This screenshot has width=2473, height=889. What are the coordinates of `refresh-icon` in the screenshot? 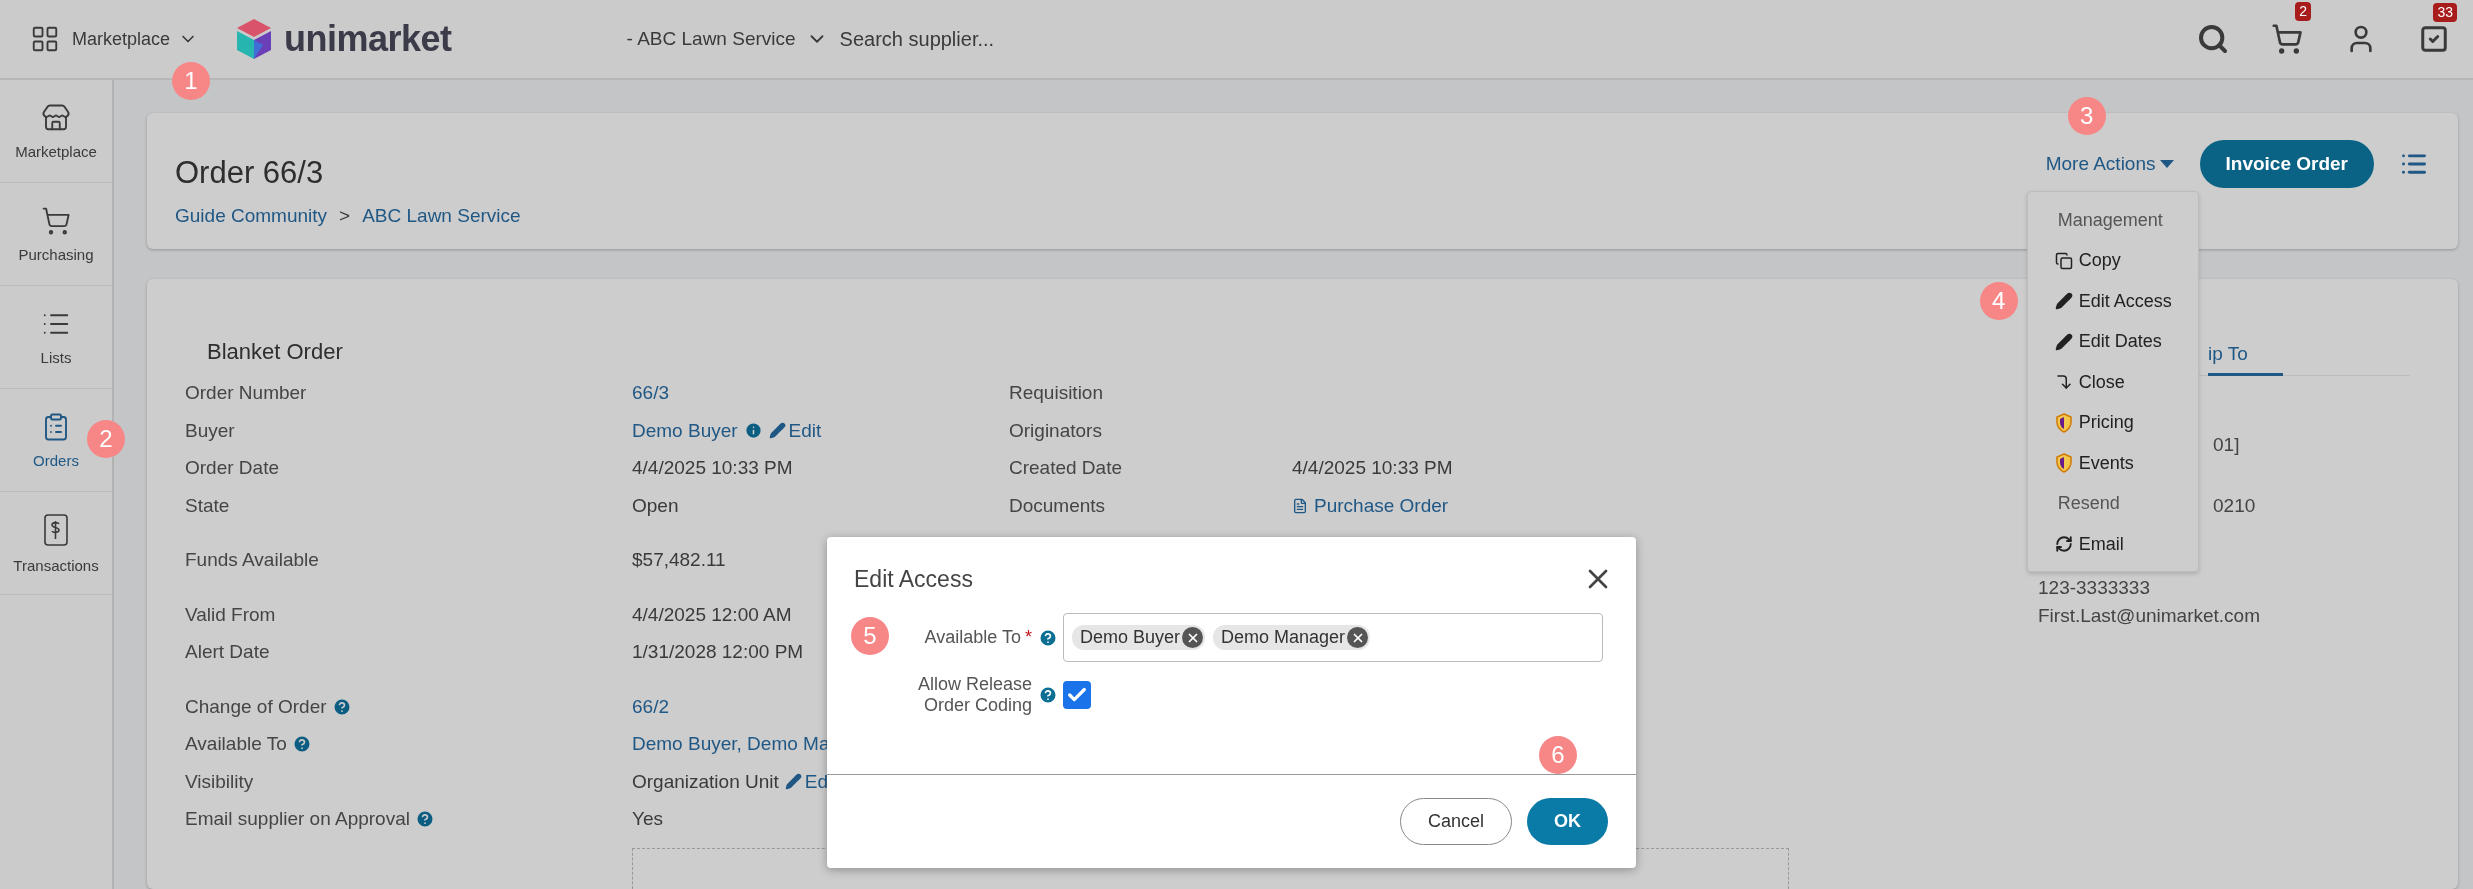 It's located at (2063, 544).